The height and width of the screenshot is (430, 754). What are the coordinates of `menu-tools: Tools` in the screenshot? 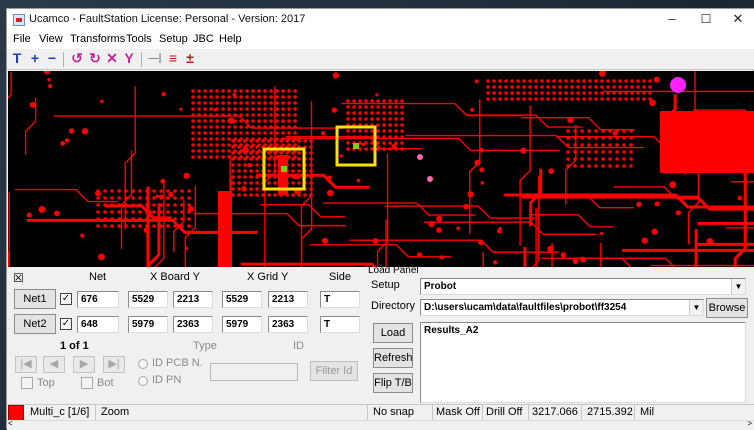 It's located at (139, 39).